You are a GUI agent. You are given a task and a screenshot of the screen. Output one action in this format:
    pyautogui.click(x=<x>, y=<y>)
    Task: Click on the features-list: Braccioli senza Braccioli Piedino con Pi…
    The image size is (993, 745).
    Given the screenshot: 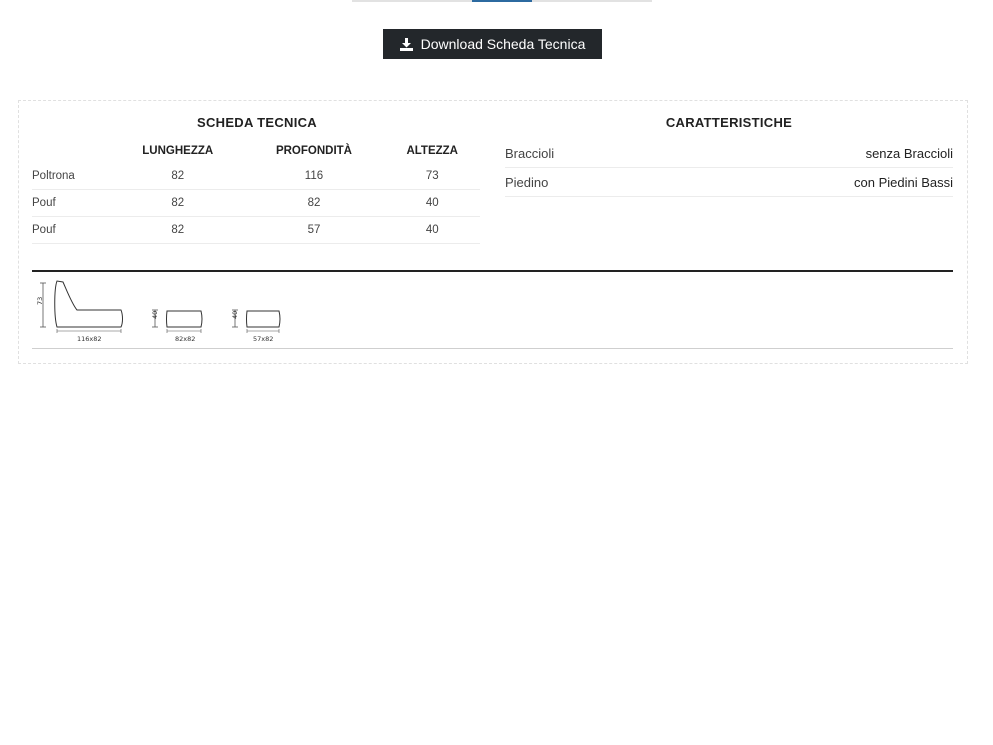 What is the action you would take?
    pyautogui.click(x=729, y=168)
    